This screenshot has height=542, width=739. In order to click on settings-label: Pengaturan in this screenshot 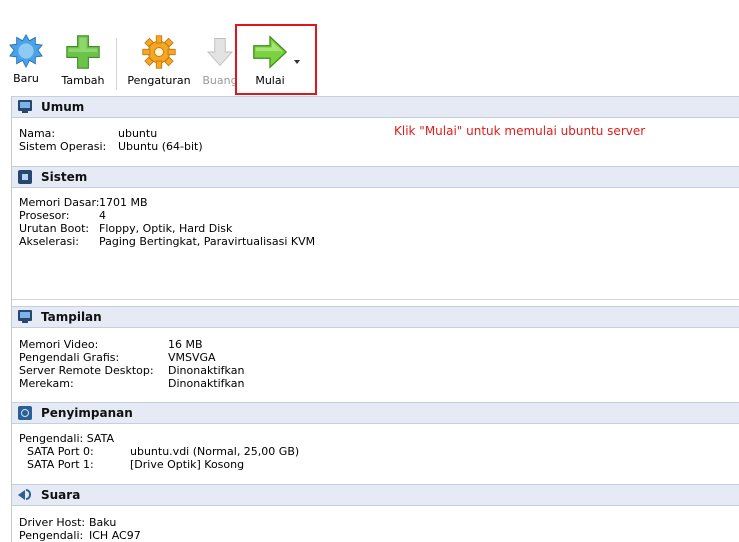, I will do `click(159, 80)`.